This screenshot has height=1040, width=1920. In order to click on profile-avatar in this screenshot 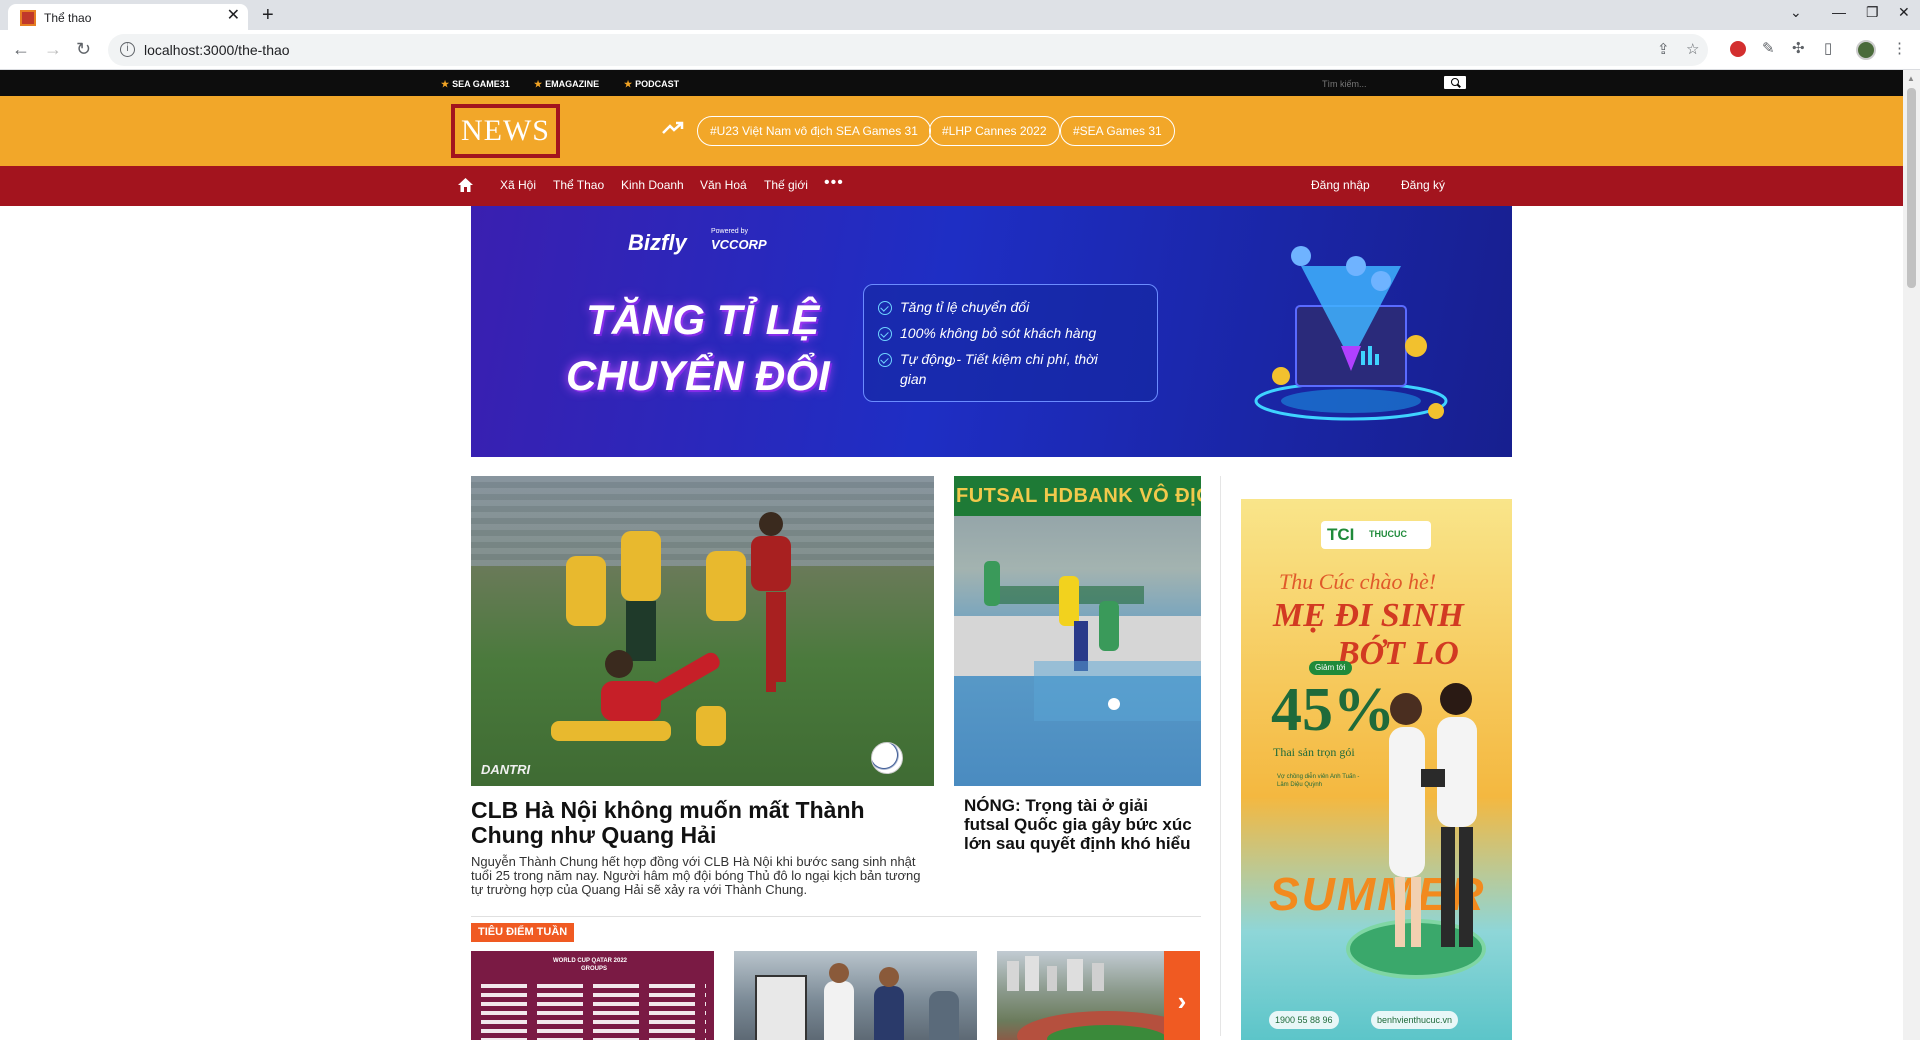, I will do `click(1866, 50)`.